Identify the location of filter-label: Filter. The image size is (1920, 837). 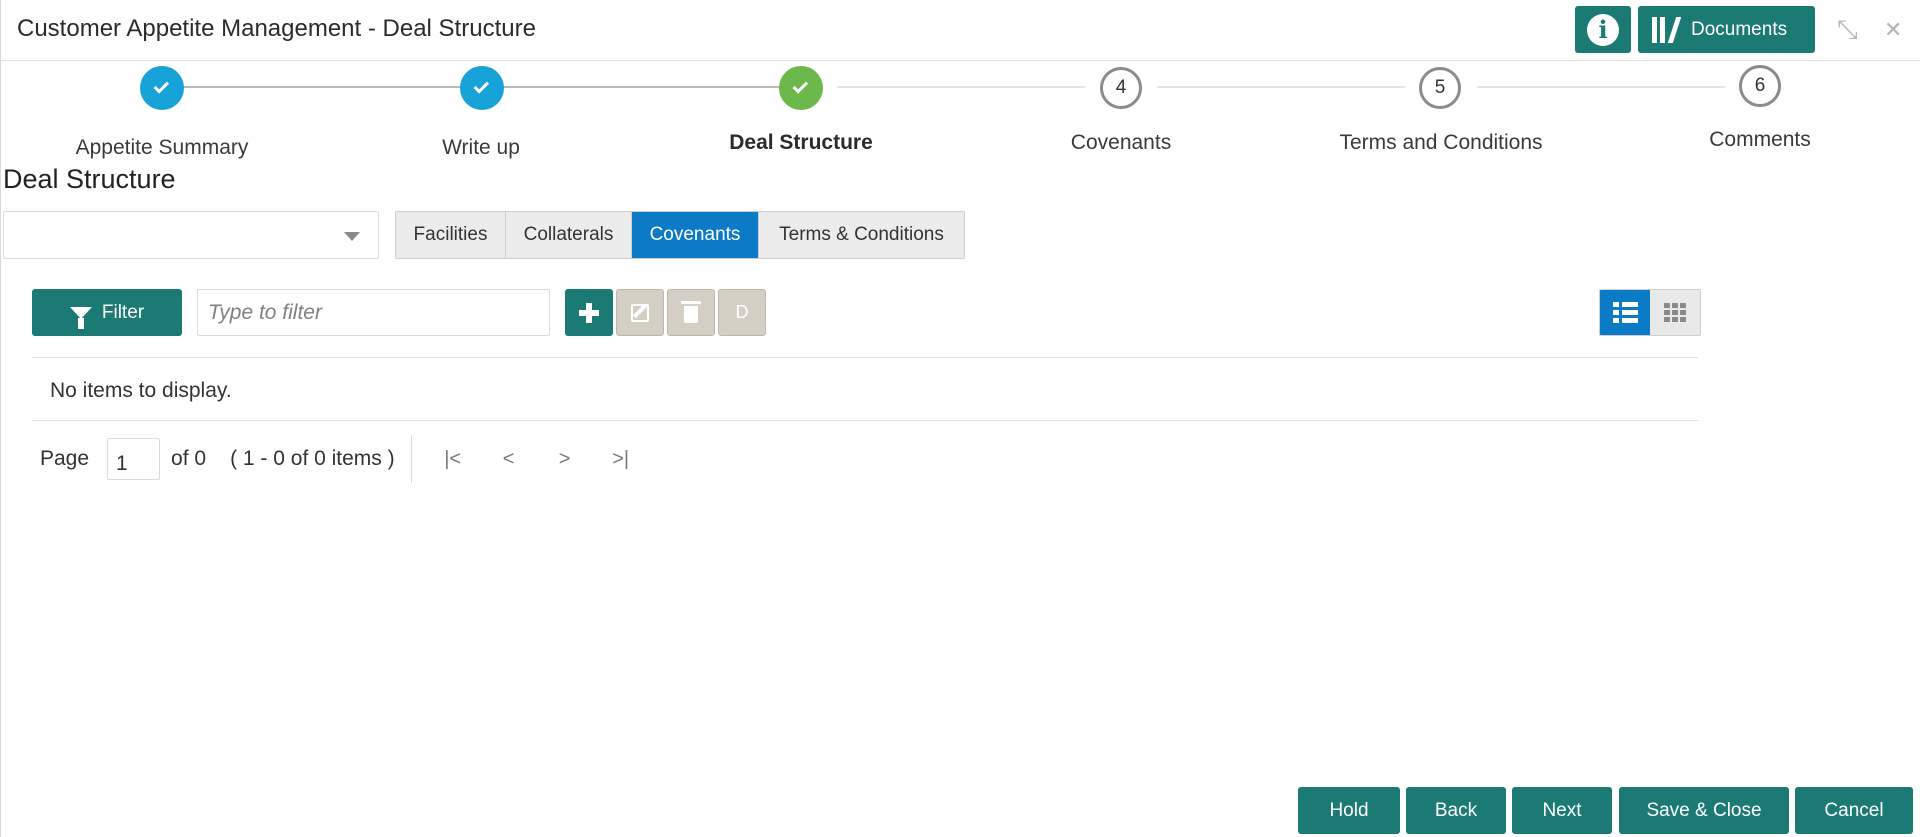
(123, 312).